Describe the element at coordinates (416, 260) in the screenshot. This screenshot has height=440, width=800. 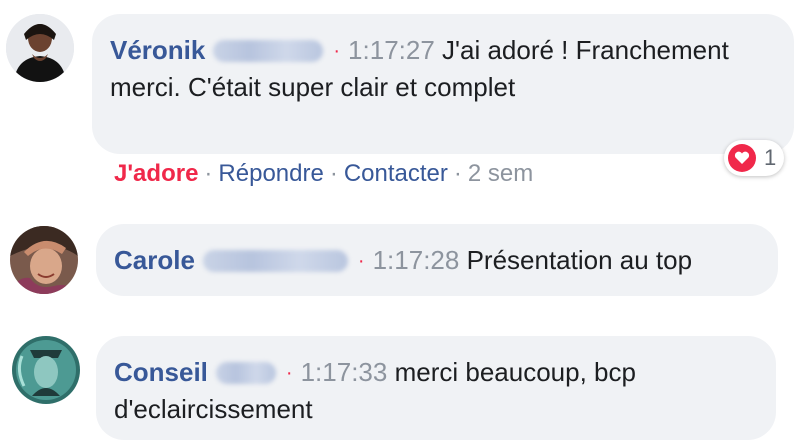
I see `comment-time: 1:17:28` at that location.